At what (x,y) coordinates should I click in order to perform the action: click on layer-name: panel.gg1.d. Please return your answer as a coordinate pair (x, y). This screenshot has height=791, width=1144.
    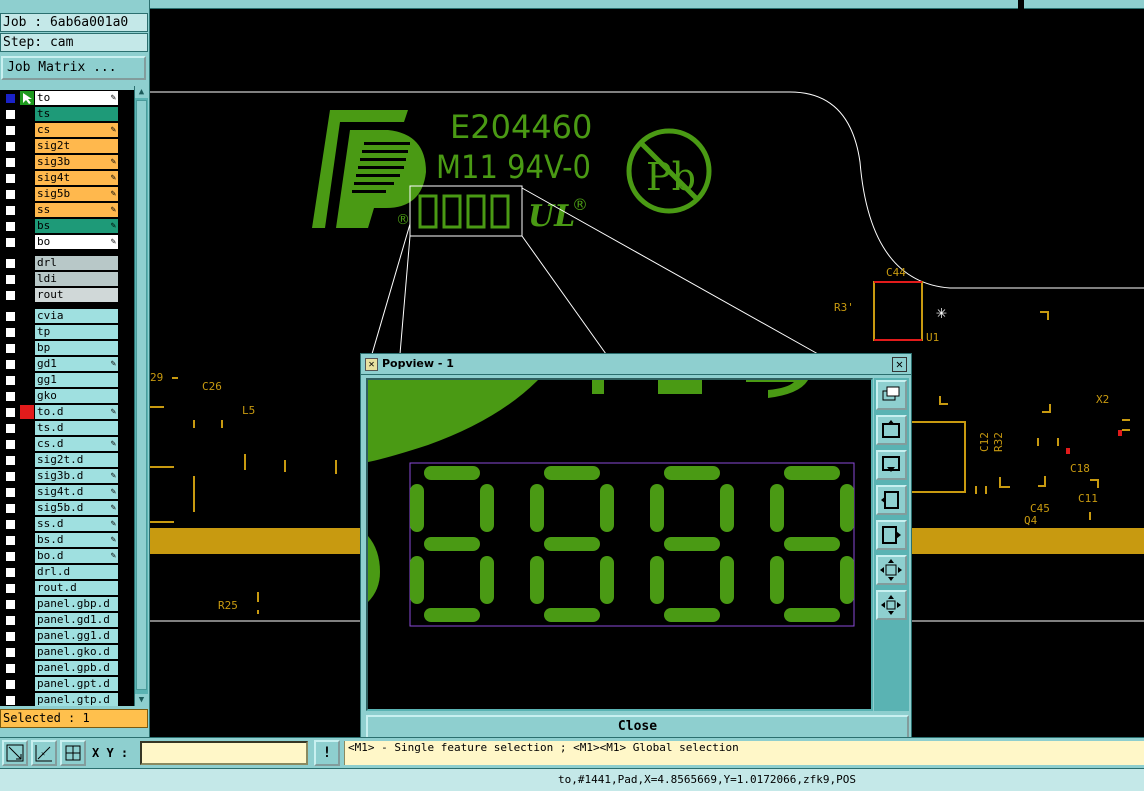
    Looking at the image, I should click on (76, 636).